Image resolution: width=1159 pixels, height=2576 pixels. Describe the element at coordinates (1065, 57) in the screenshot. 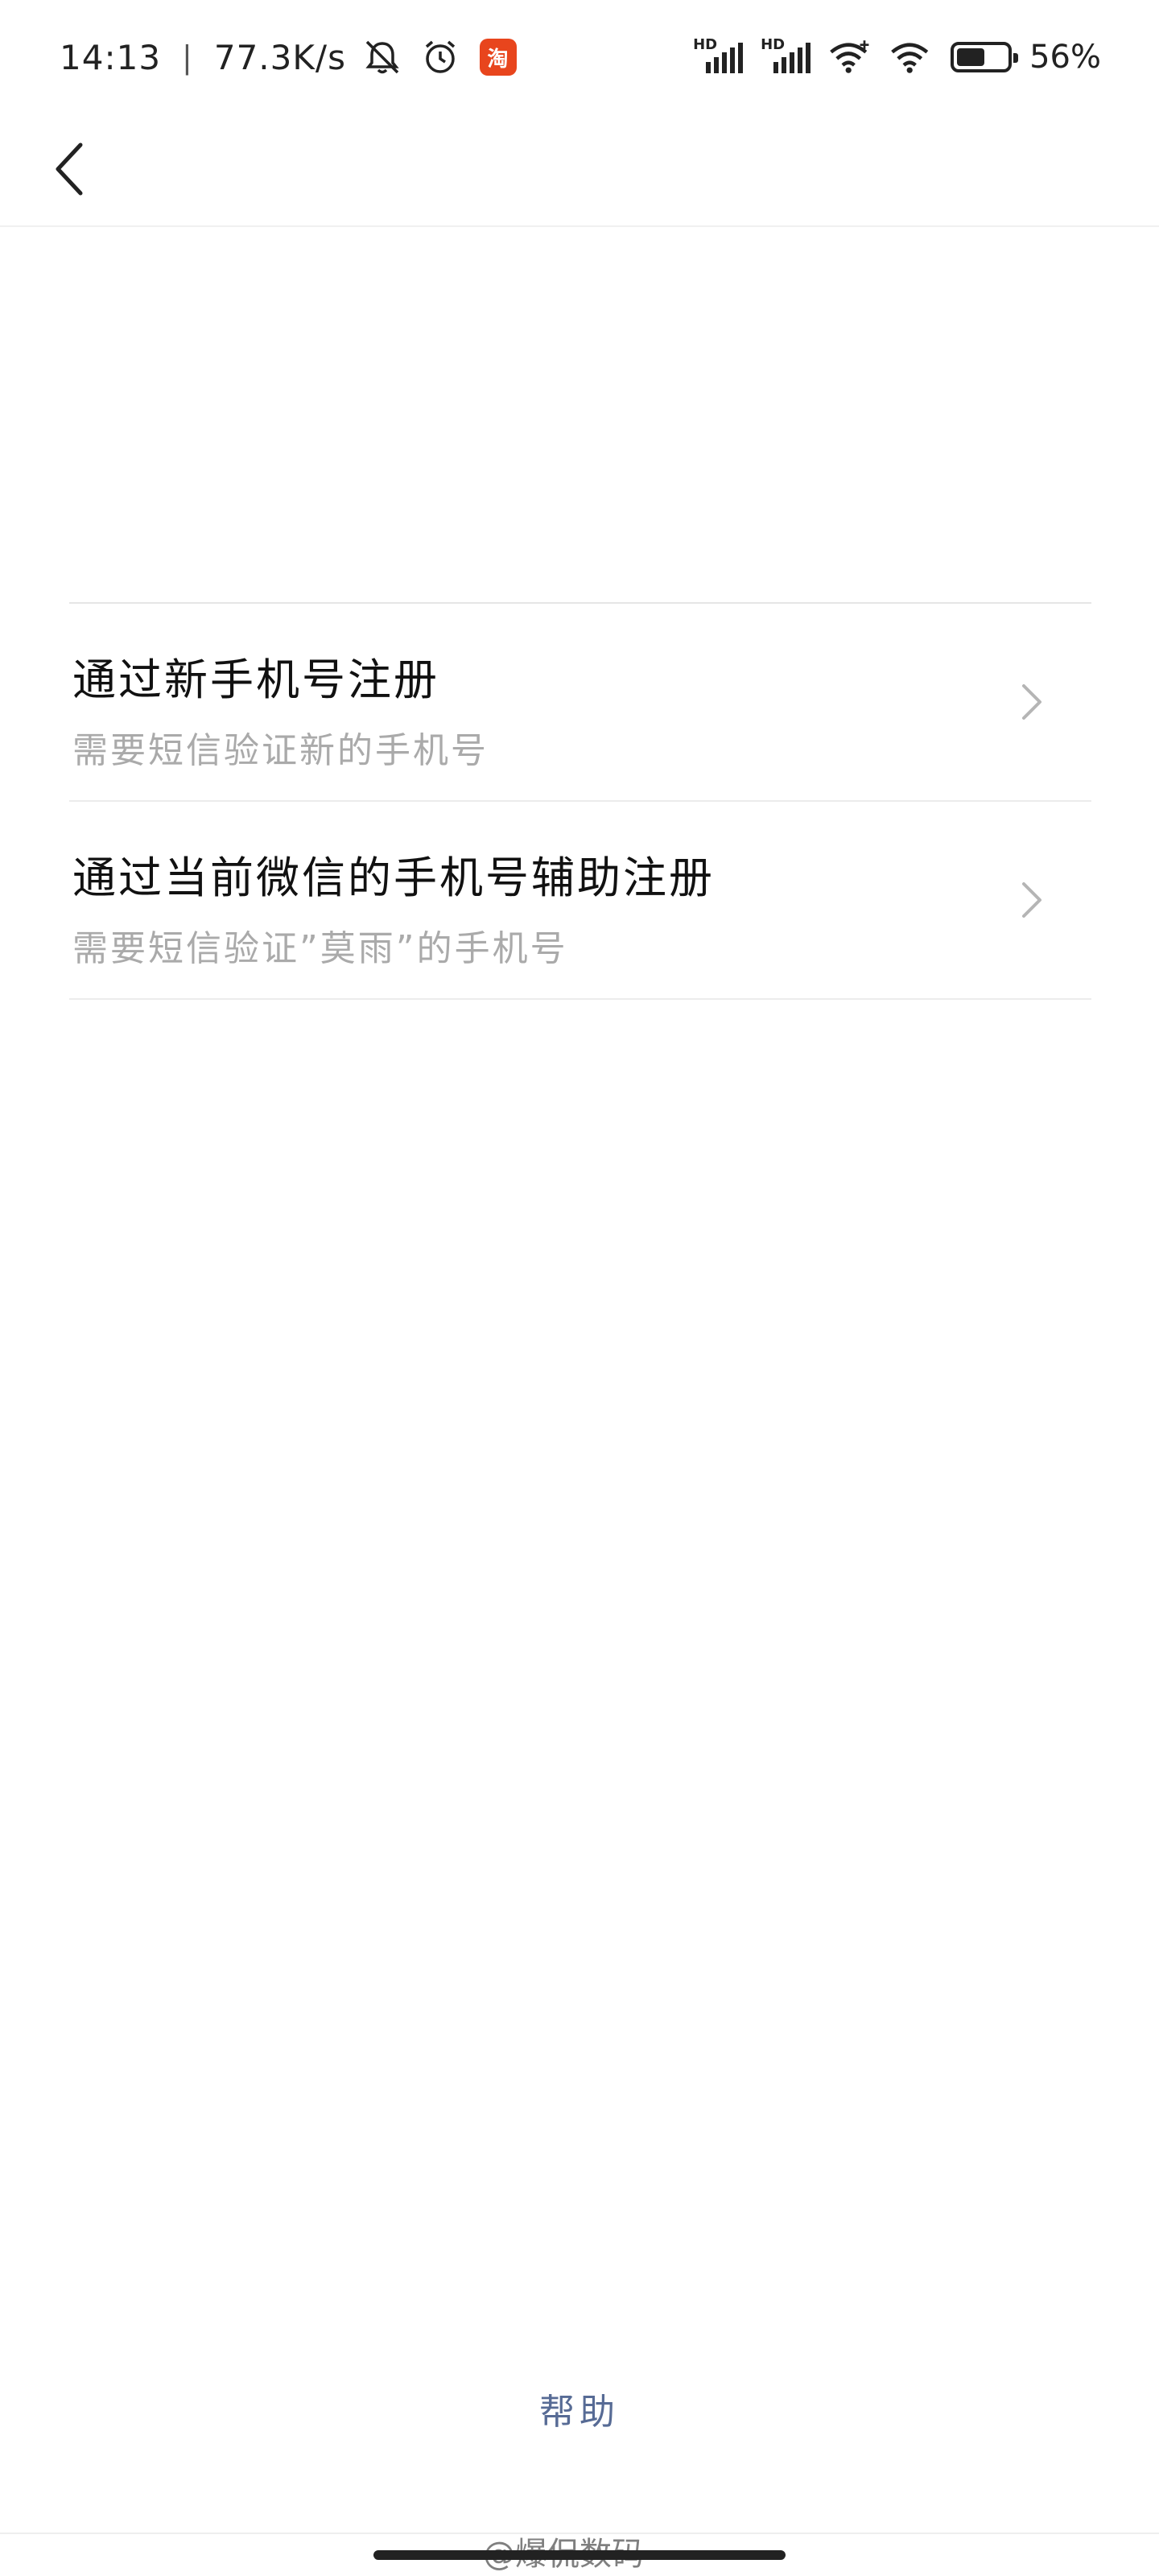

I see `battery-percentage: 56%` at that location.